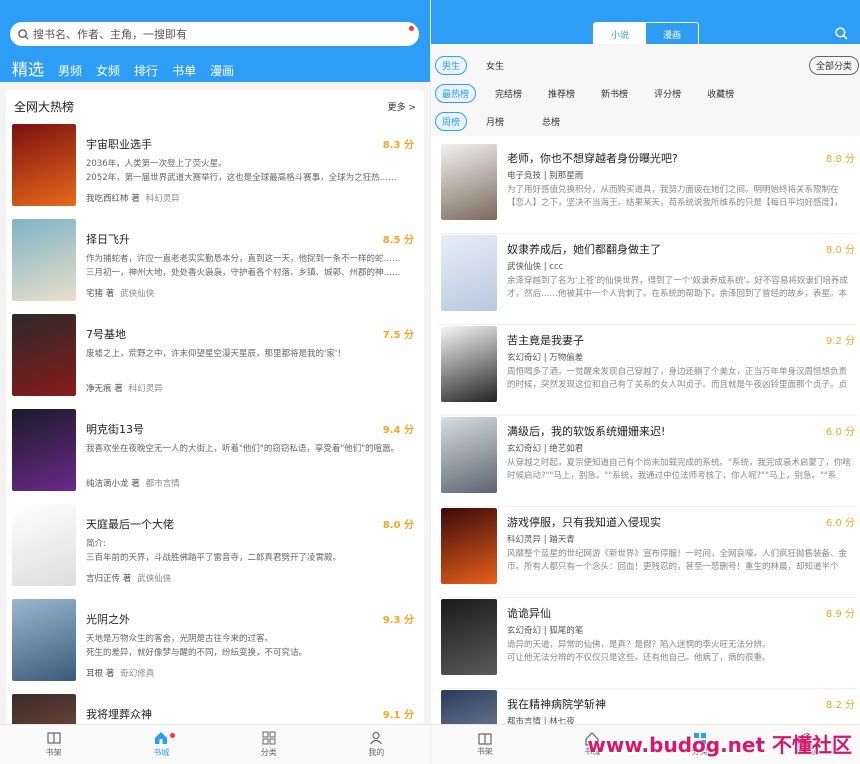  I want to click on book-title: 光阴之外, so click(108, 619).